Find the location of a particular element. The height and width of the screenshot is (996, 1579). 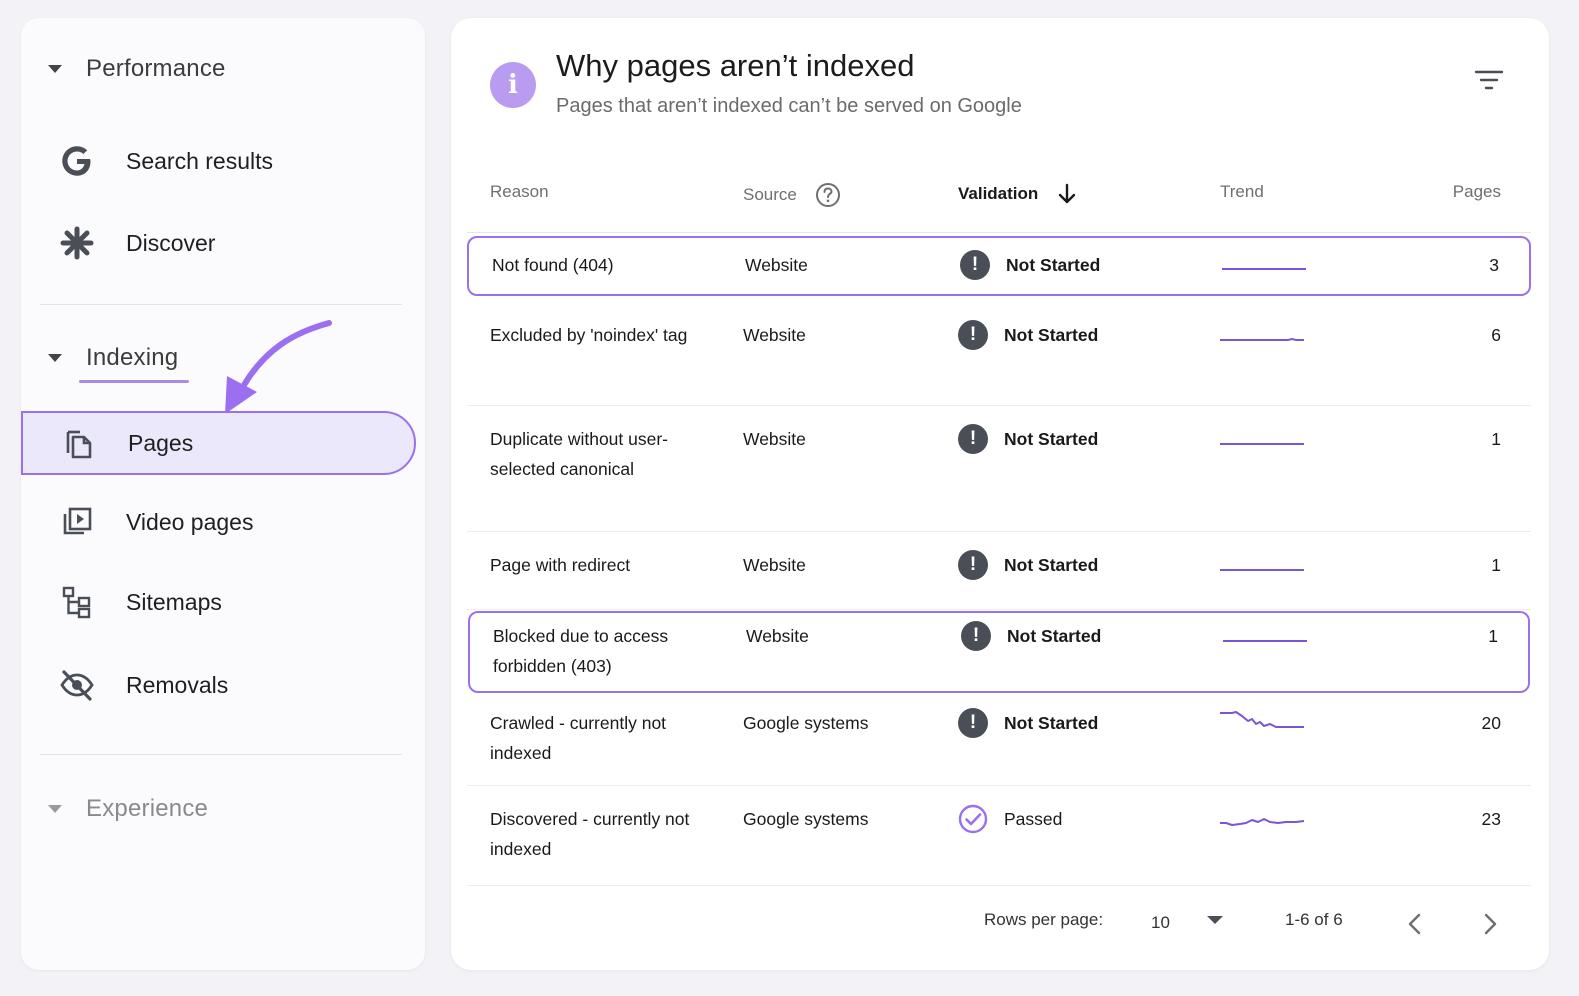

column-header-trend: Trend is located at coordinates (1242, 192).